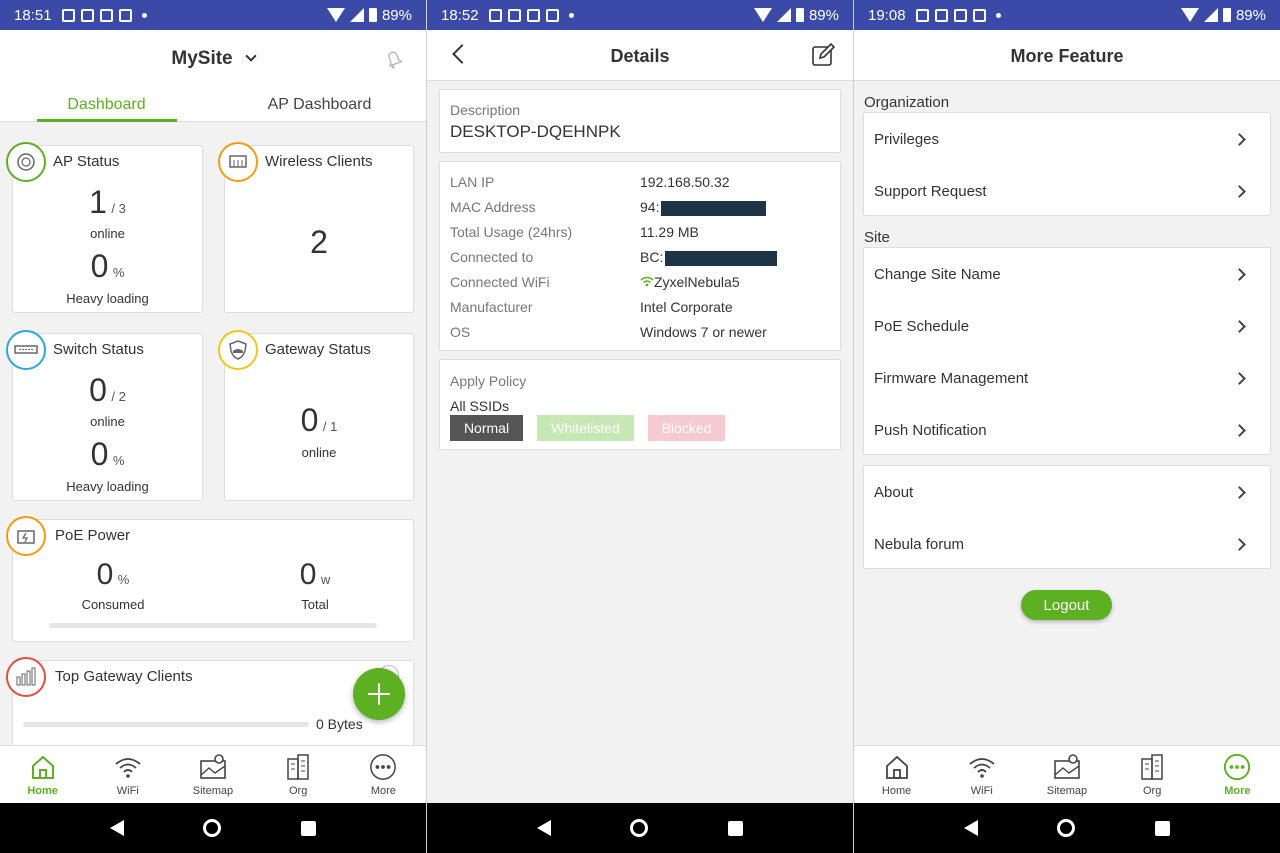 The image size is (1280, 853). What do you see at coordinates (640, 186) in the screenshot?
I see `info-row-lan-ip: LAN IP 192.168.50.32` at bounding box center [640, 186].